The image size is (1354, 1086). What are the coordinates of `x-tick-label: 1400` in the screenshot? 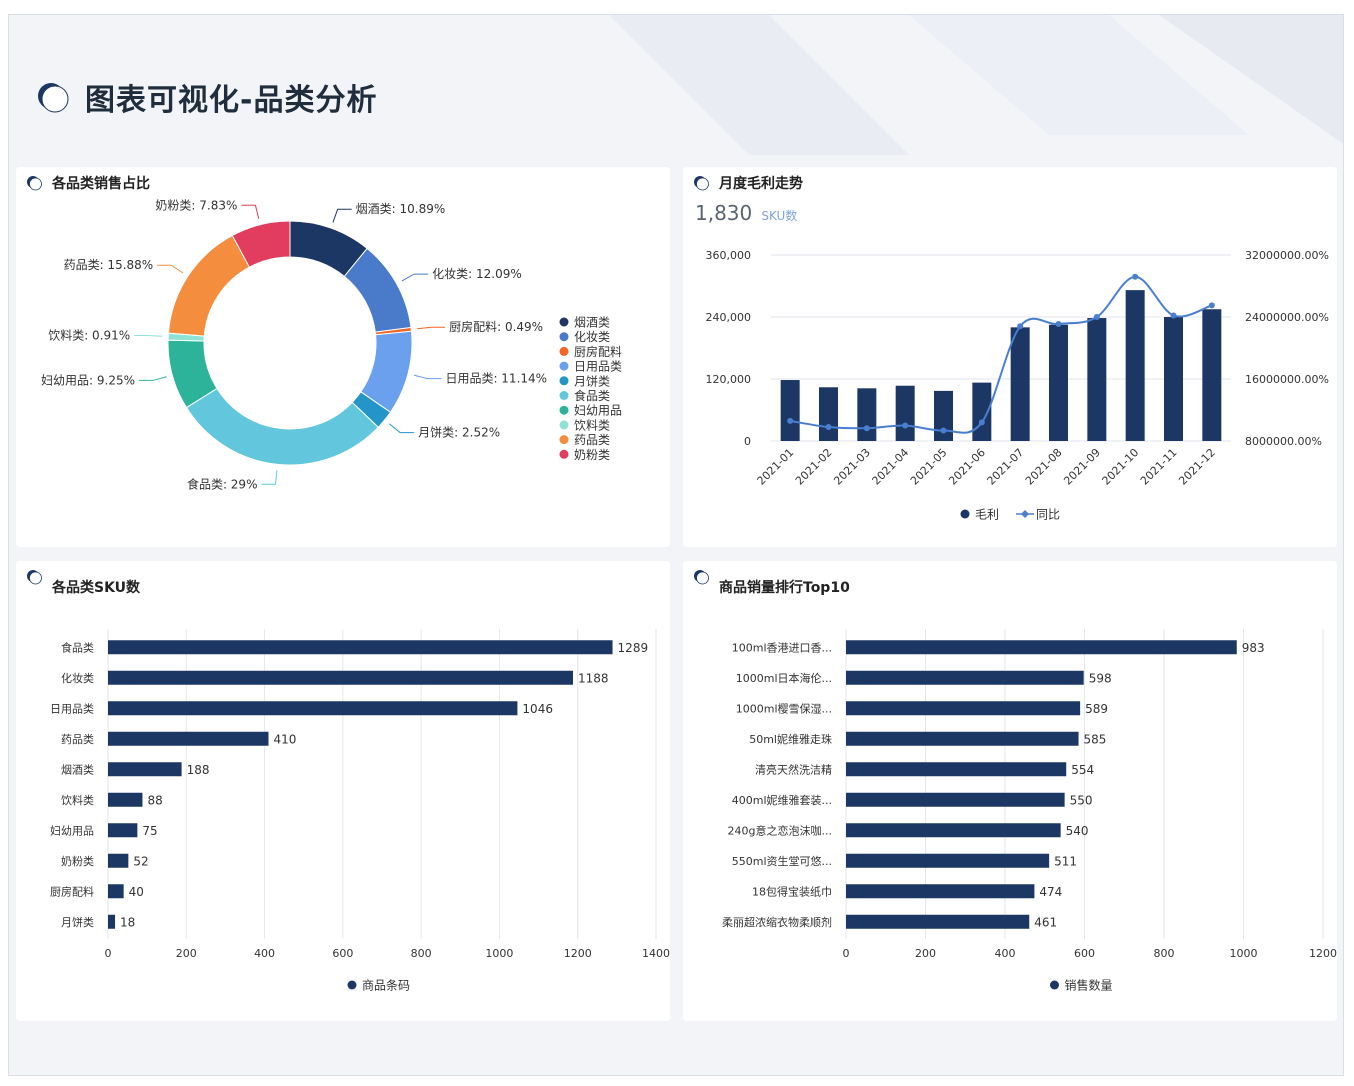 It's located at (656, 953).